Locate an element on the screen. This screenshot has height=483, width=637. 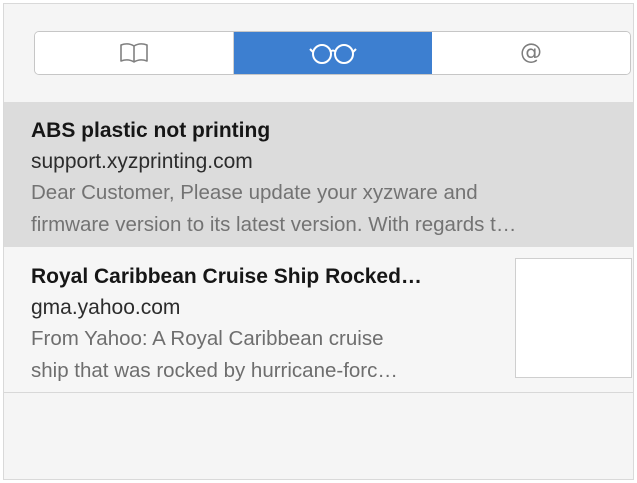
glasses-icon is located at coordinates (333, 53).